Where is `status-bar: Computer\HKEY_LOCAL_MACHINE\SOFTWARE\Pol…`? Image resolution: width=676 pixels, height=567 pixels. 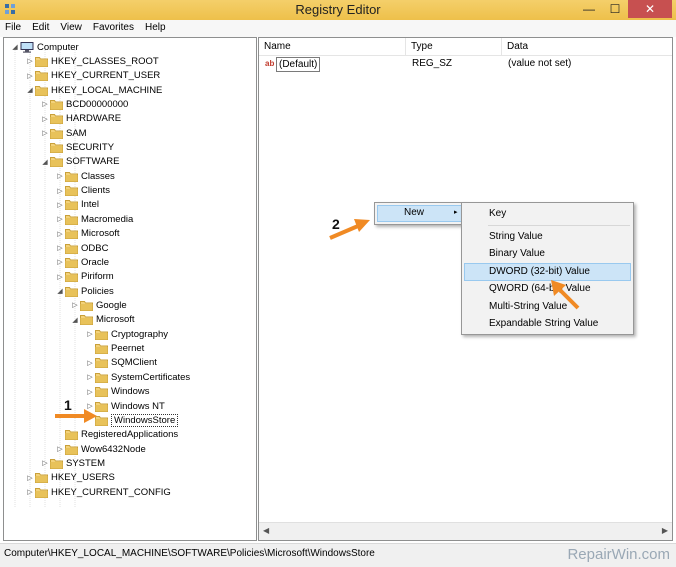
status-bar: Computer\HKEY_LOCAL_MACHINE\SOFTWARE\Pol… is located at coordinates (338, 555).